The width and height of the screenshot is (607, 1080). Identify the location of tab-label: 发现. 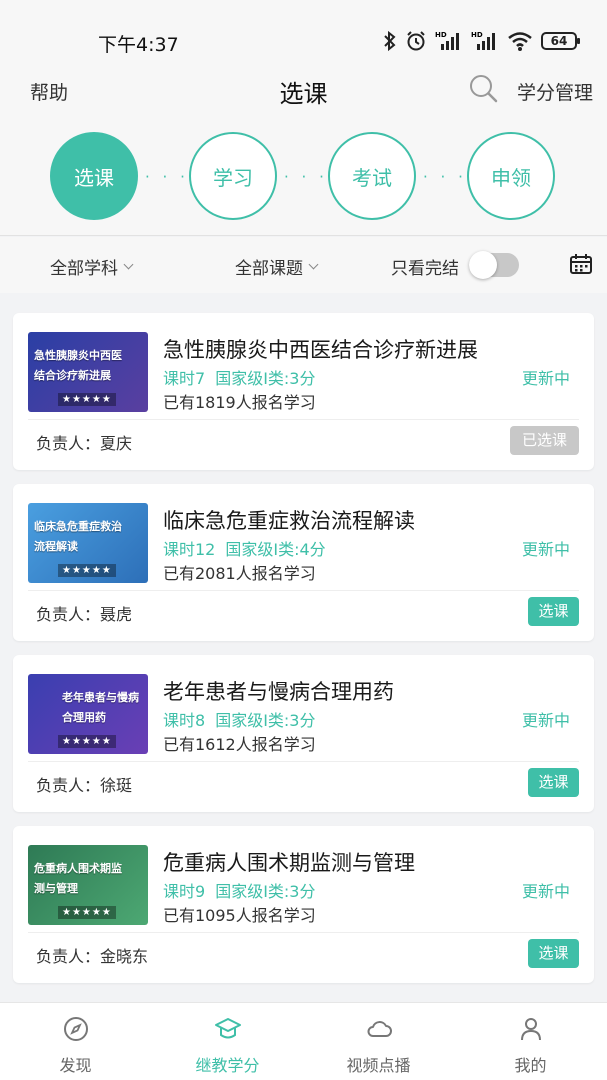
(75, 1065).